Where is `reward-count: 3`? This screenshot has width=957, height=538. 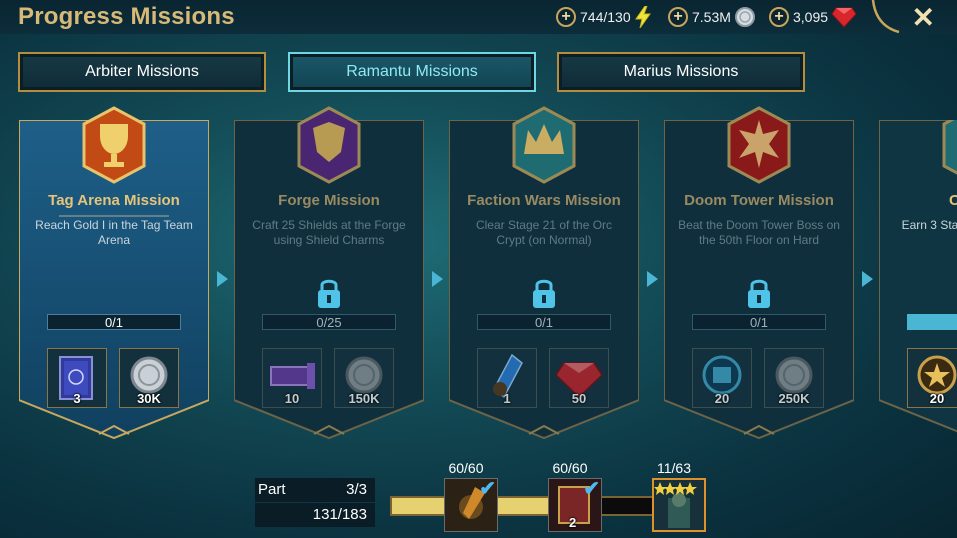 reward-count: 3 is located at coordinates (77, 398).